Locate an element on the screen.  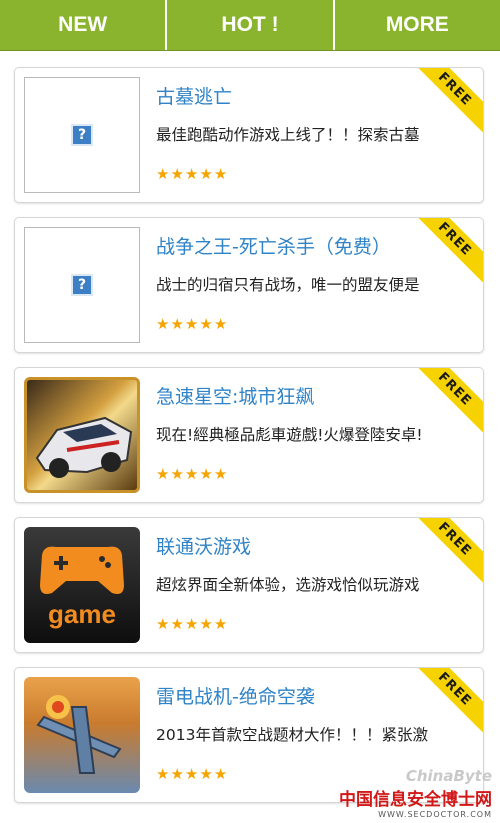
svg-text: game is located at coordinates (82, 614).